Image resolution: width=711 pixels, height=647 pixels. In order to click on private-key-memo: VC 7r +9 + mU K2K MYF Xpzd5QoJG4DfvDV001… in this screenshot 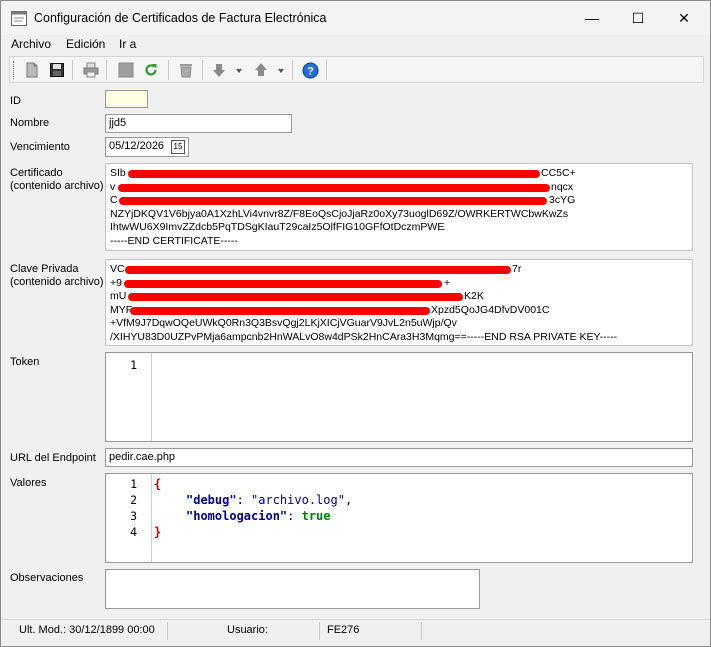, I will do `click(399, 302)`.